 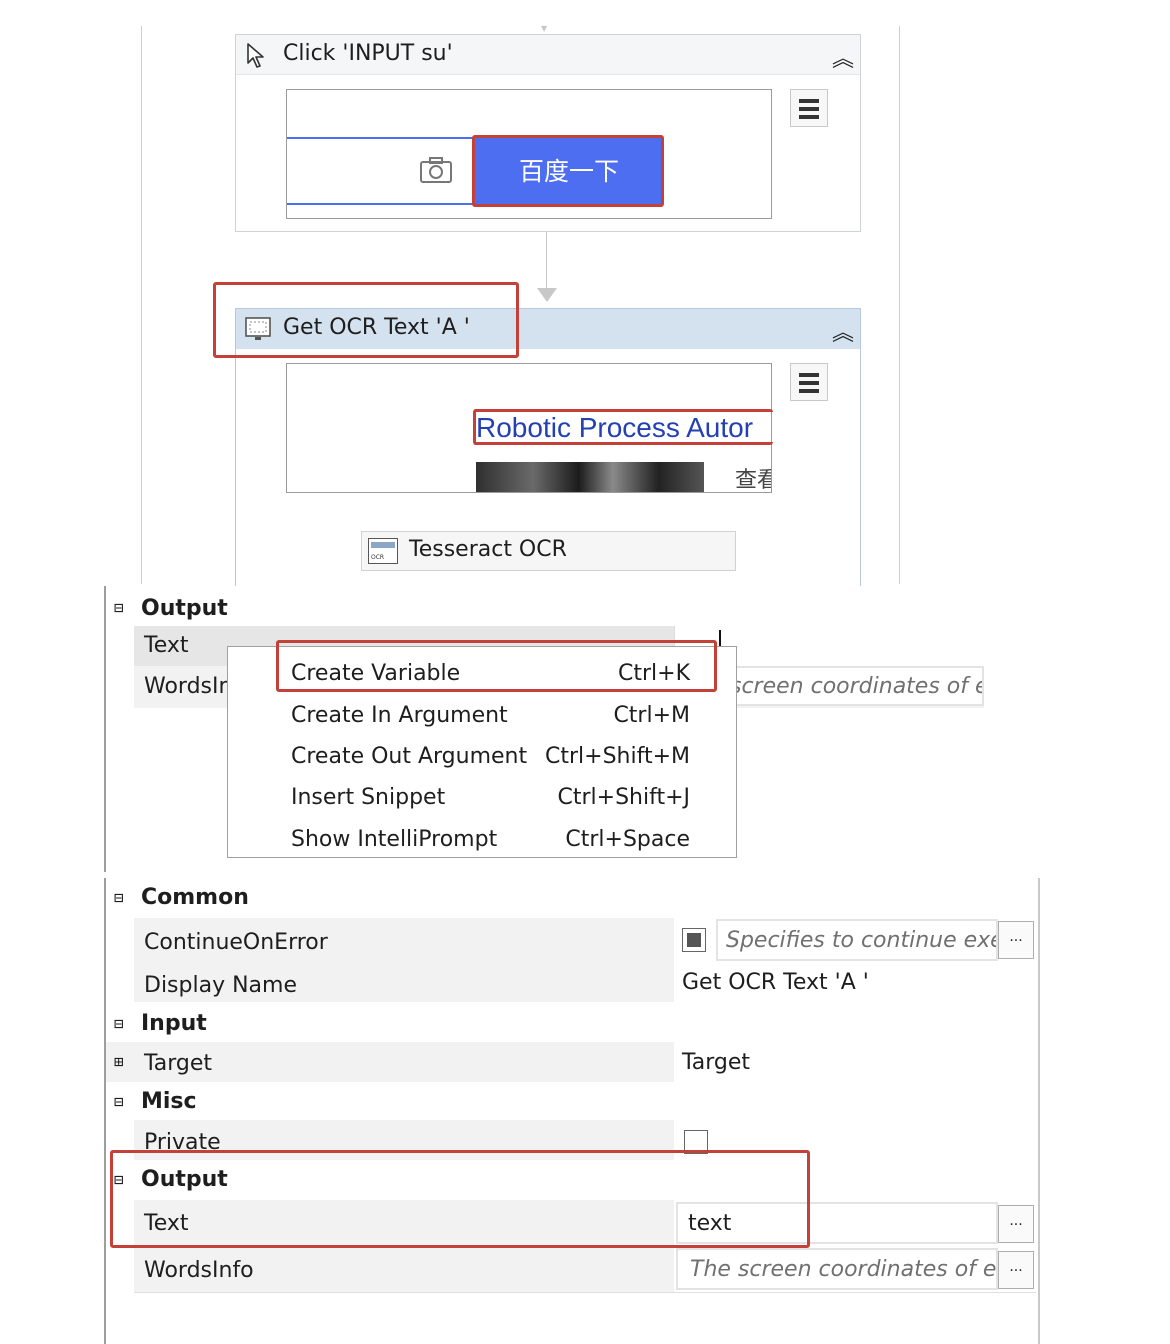 I want to click on private-value, so click(x=855, y=1140).